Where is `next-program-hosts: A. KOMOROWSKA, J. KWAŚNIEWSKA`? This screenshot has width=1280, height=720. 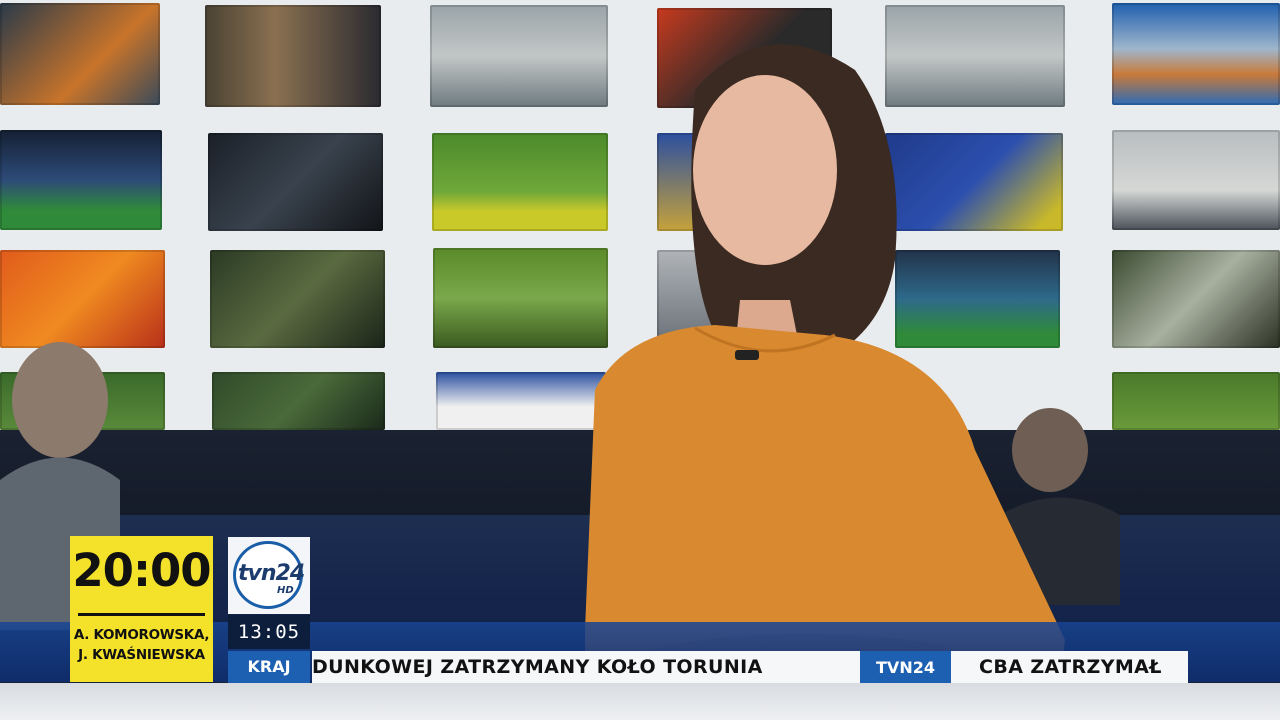
next-program-hosts: A. KOMOROWSKA, J. KWAŚNIEWSKA is located at coordinates (141, 645).